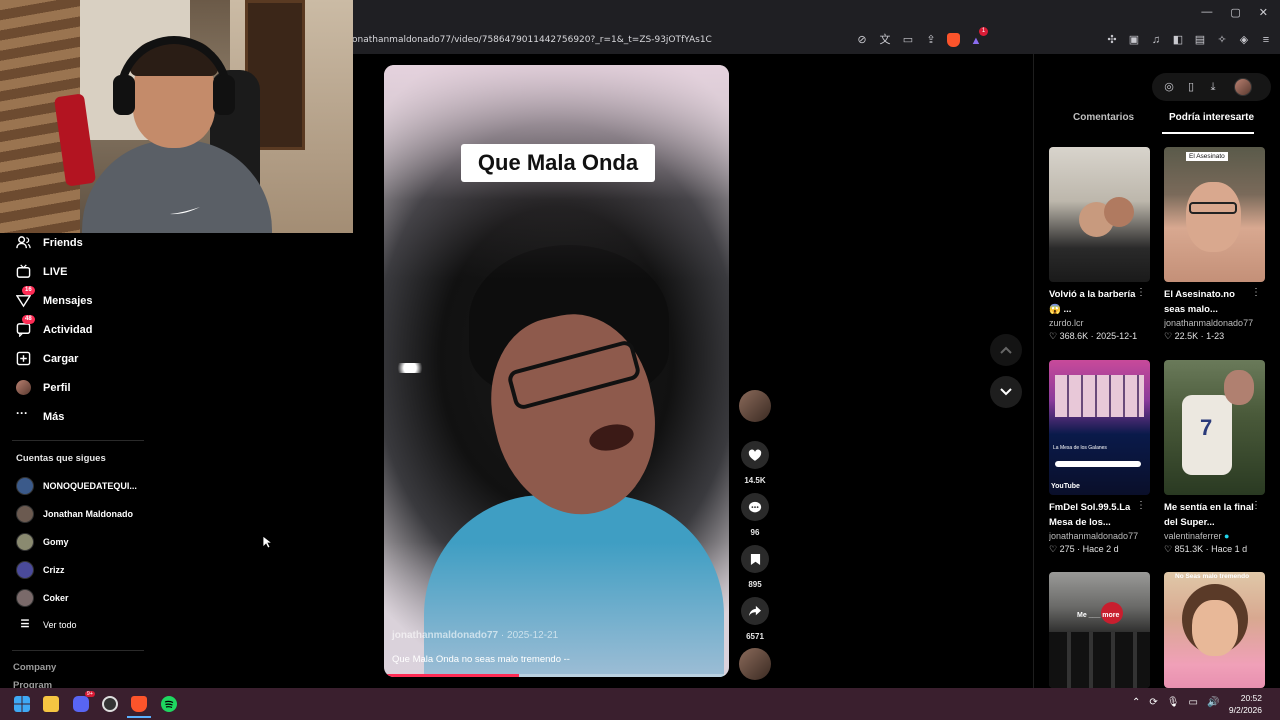 This screenshot has height=720, width=1280. What do you see at coordinates (43, 387) in the screenshot?
I see `sidebar-item-profile: Perfil` at bounding box center [43, 387].